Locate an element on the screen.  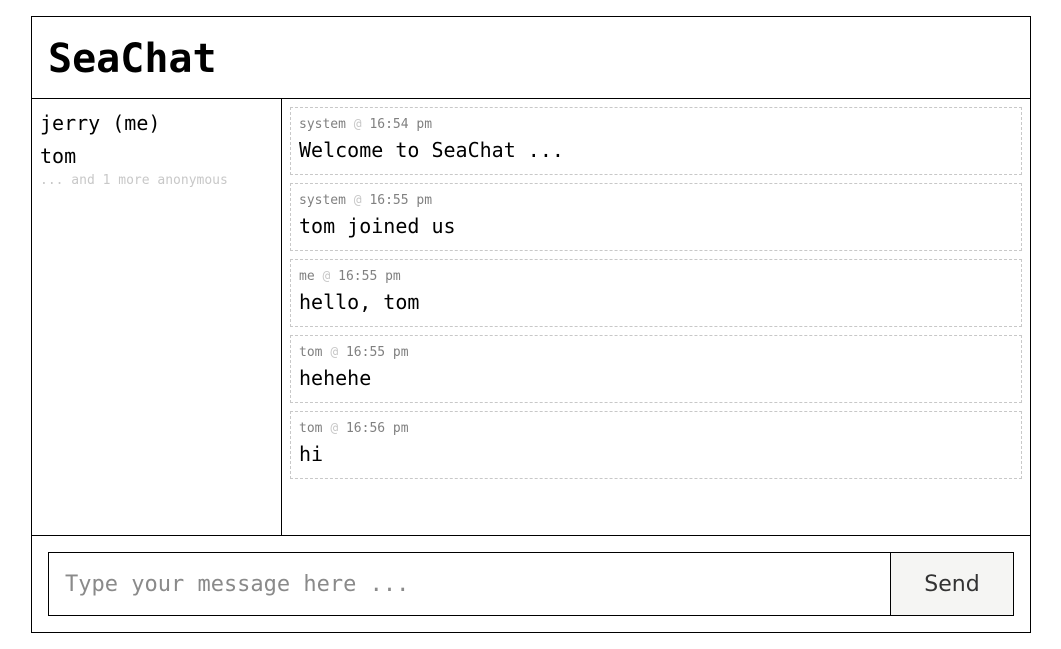
message-time: 16:54 pm is located at coordinates (401, 124).